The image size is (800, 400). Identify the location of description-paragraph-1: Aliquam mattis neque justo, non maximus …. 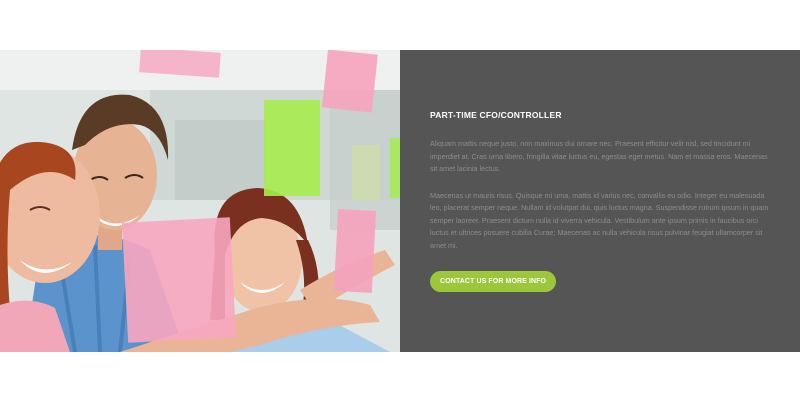
(599, 156).